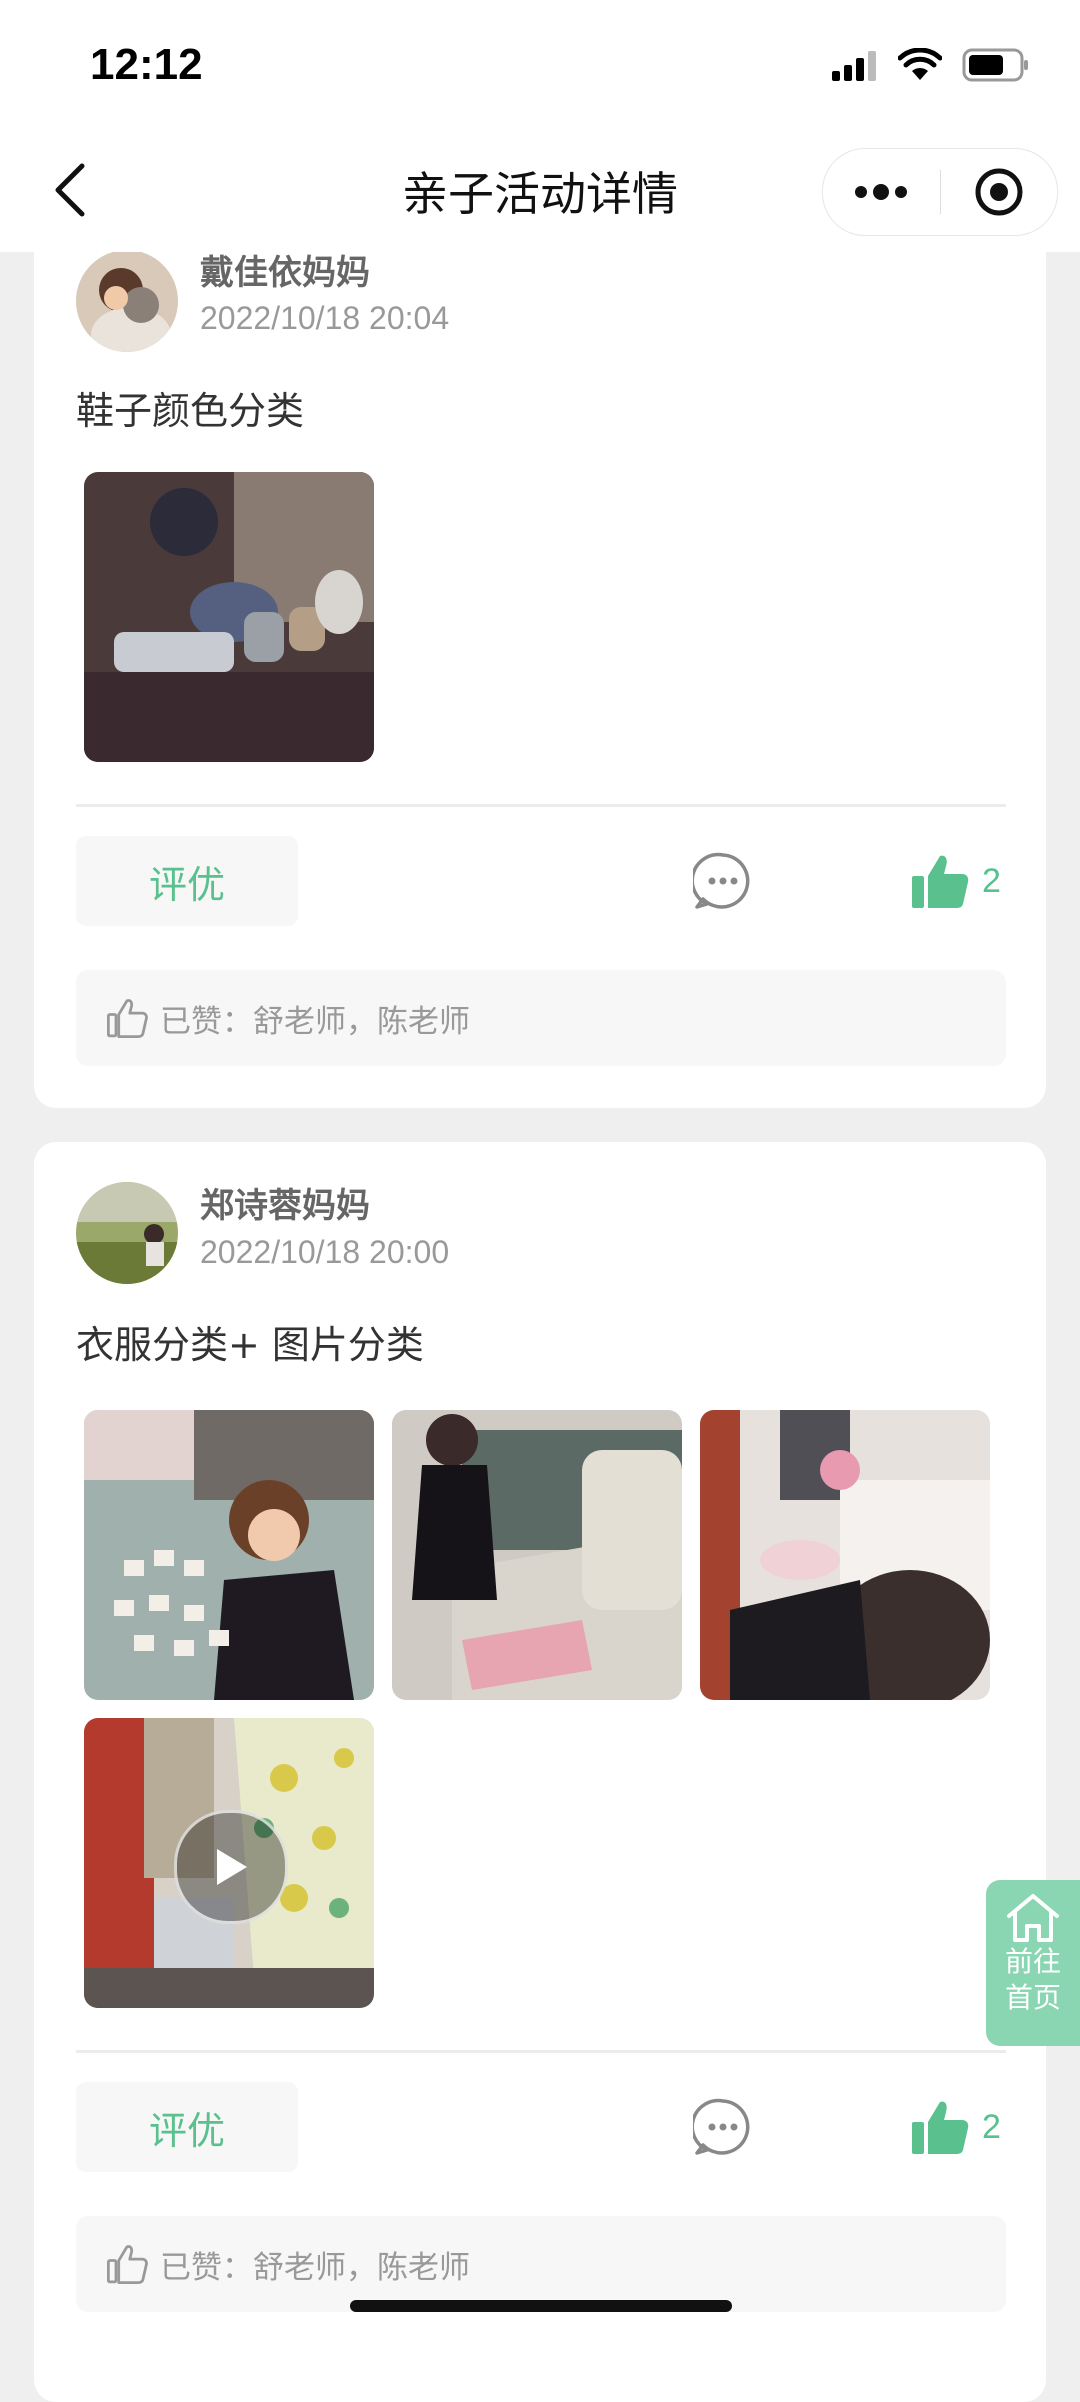 This screenshot has width=1080, height=2402. What do you see at coordinates (285, 1206) in the screenshot?
I see `author-name: 郑诗蓉妈妈` at bounding box center [285, 1206].